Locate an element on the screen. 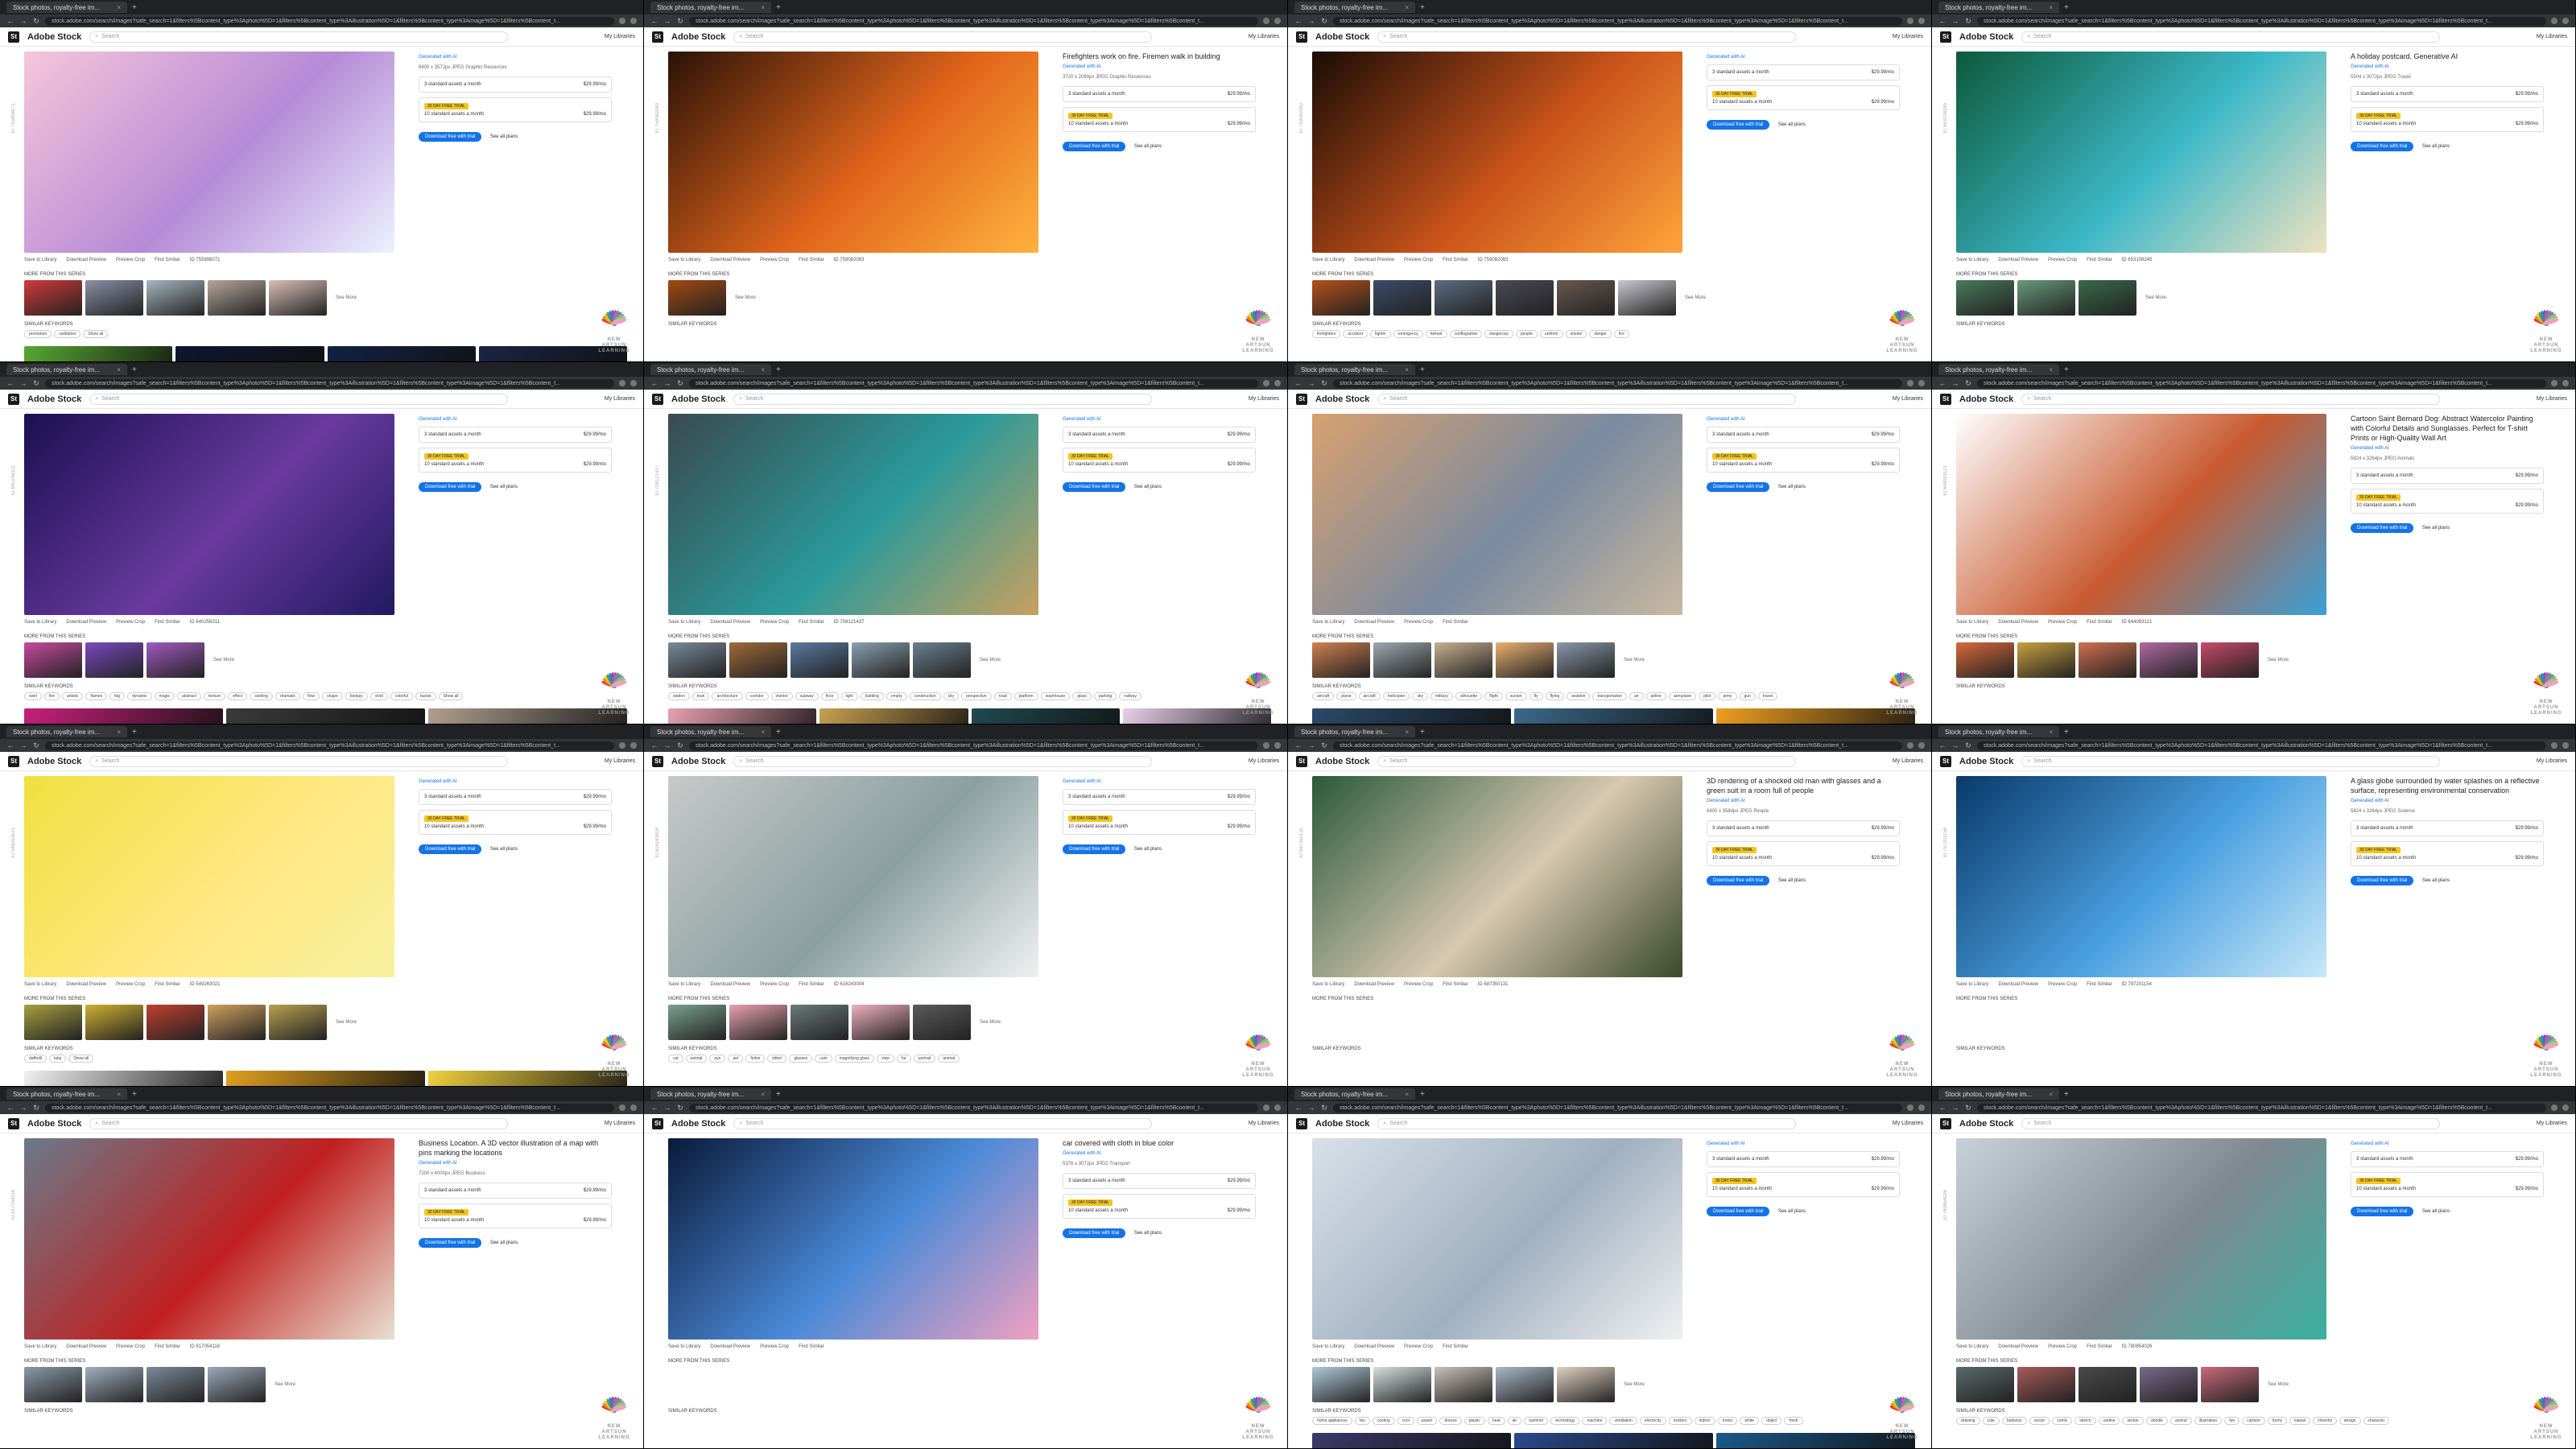 This screenshot has width=2576, height=1449. keyword-chip: design is located at coordinates (2350, 1421).